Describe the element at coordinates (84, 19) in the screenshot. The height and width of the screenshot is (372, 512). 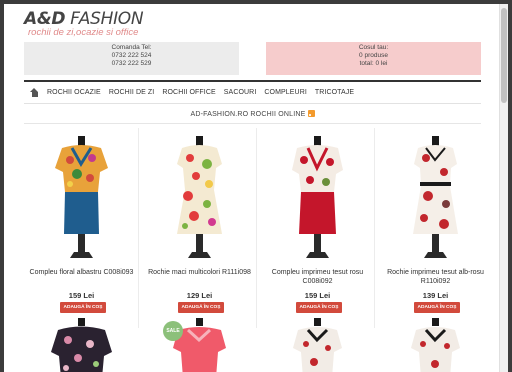
I see `brand-name: A&D FASHION` at that location.